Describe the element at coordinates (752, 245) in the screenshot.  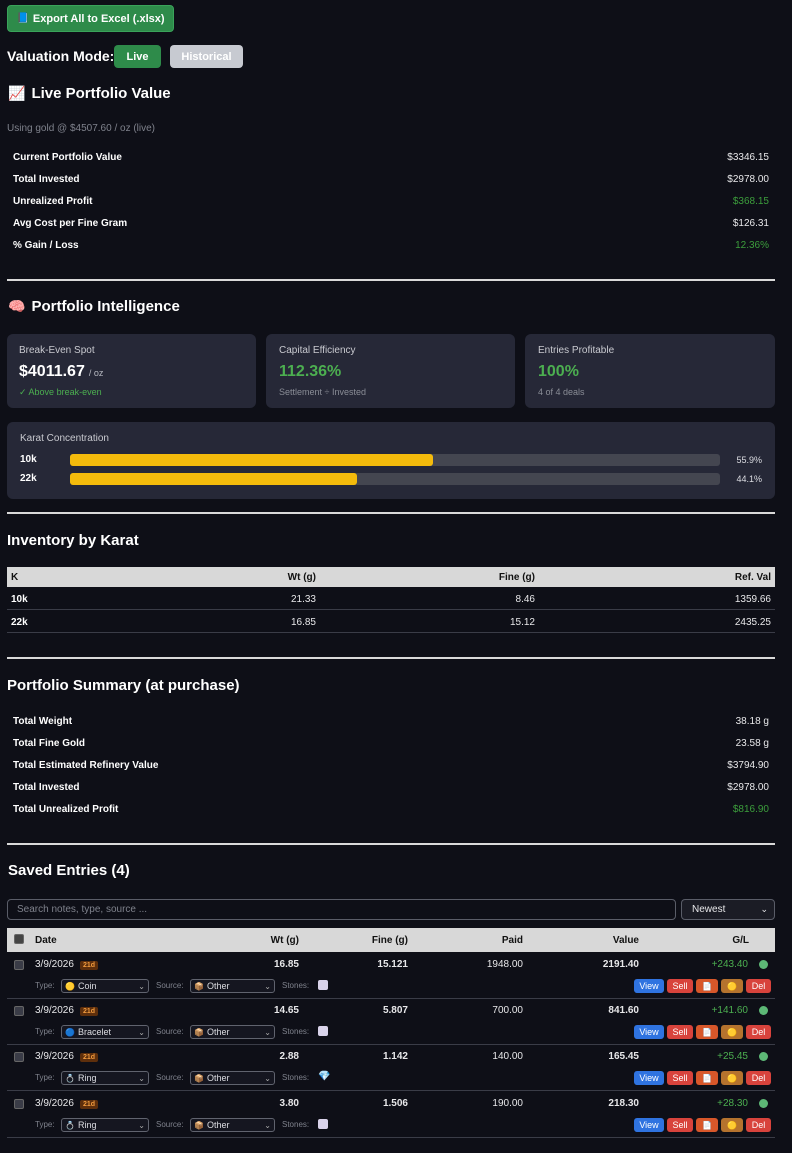
I see `live-row-value: 12.36%` at that location.